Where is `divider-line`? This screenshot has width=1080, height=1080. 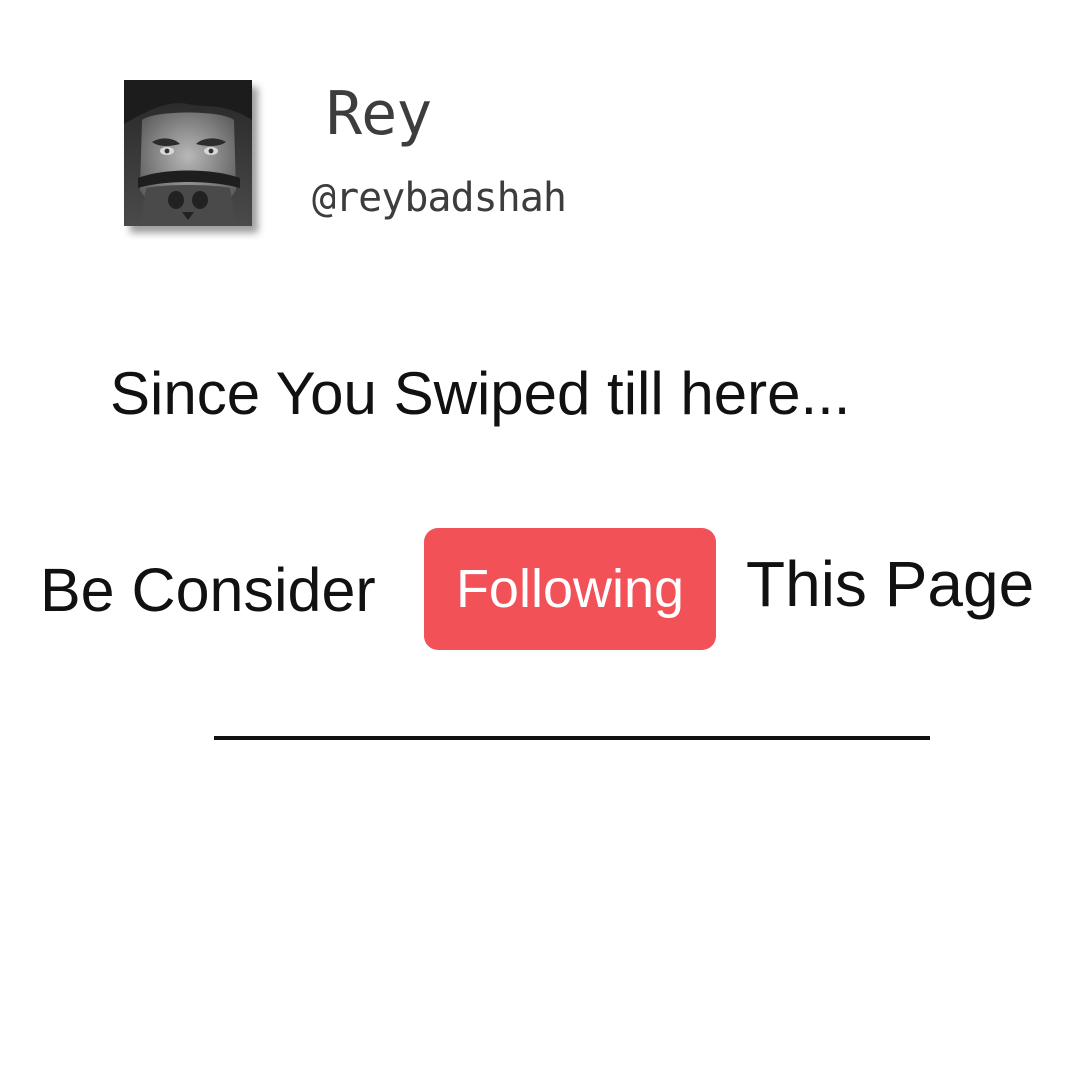
divider-line is located at coordinates (572, 738).